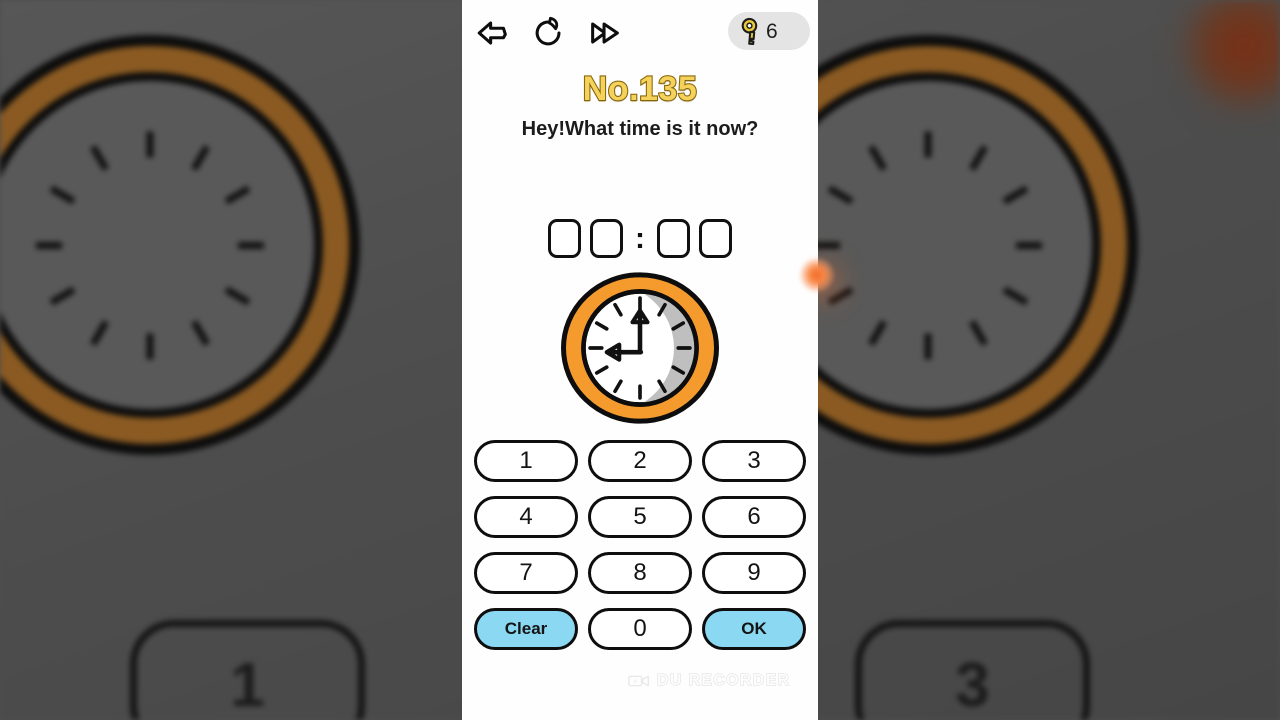 Image resolution: width=1280 pixels, height=720 pixels. I want to click on key-9: 9, so click(754, 573).